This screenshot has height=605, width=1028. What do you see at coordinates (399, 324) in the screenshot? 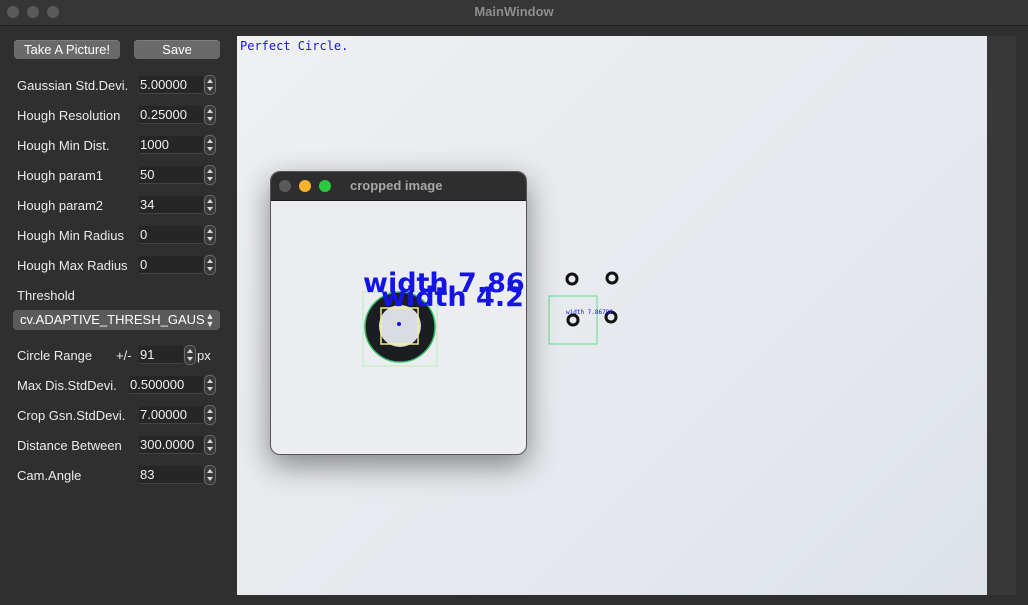
I see `center-point` at bounding box center [399, 324].